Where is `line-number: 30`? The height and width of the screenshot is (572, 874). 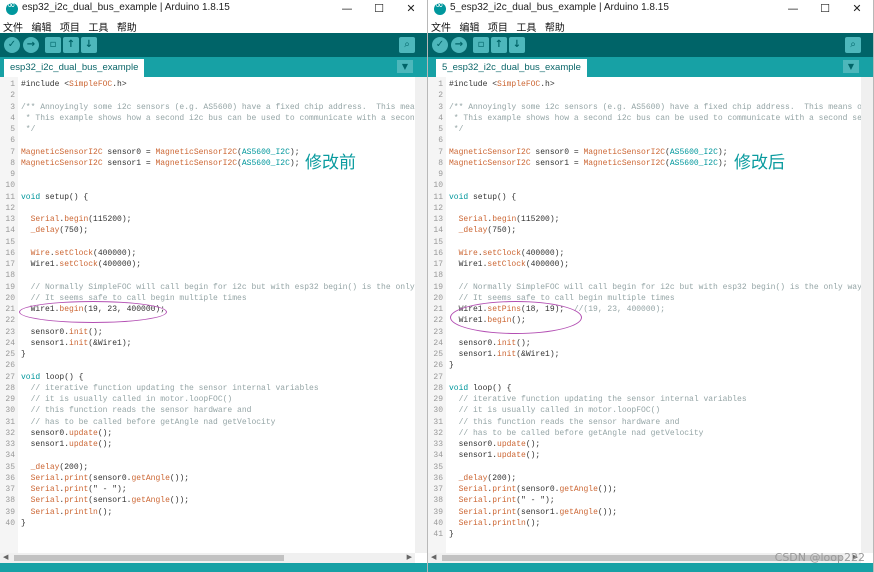 line-number: 30 is located at coordinates (10, 411).